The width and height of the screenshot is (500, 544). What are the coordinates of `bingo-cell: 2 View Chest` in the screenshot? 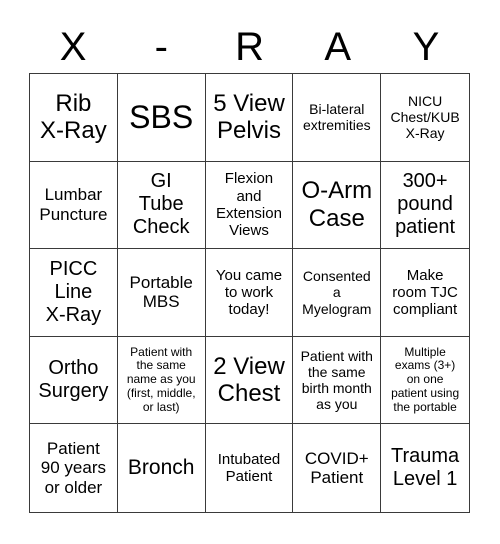 It's located at (249, 380).